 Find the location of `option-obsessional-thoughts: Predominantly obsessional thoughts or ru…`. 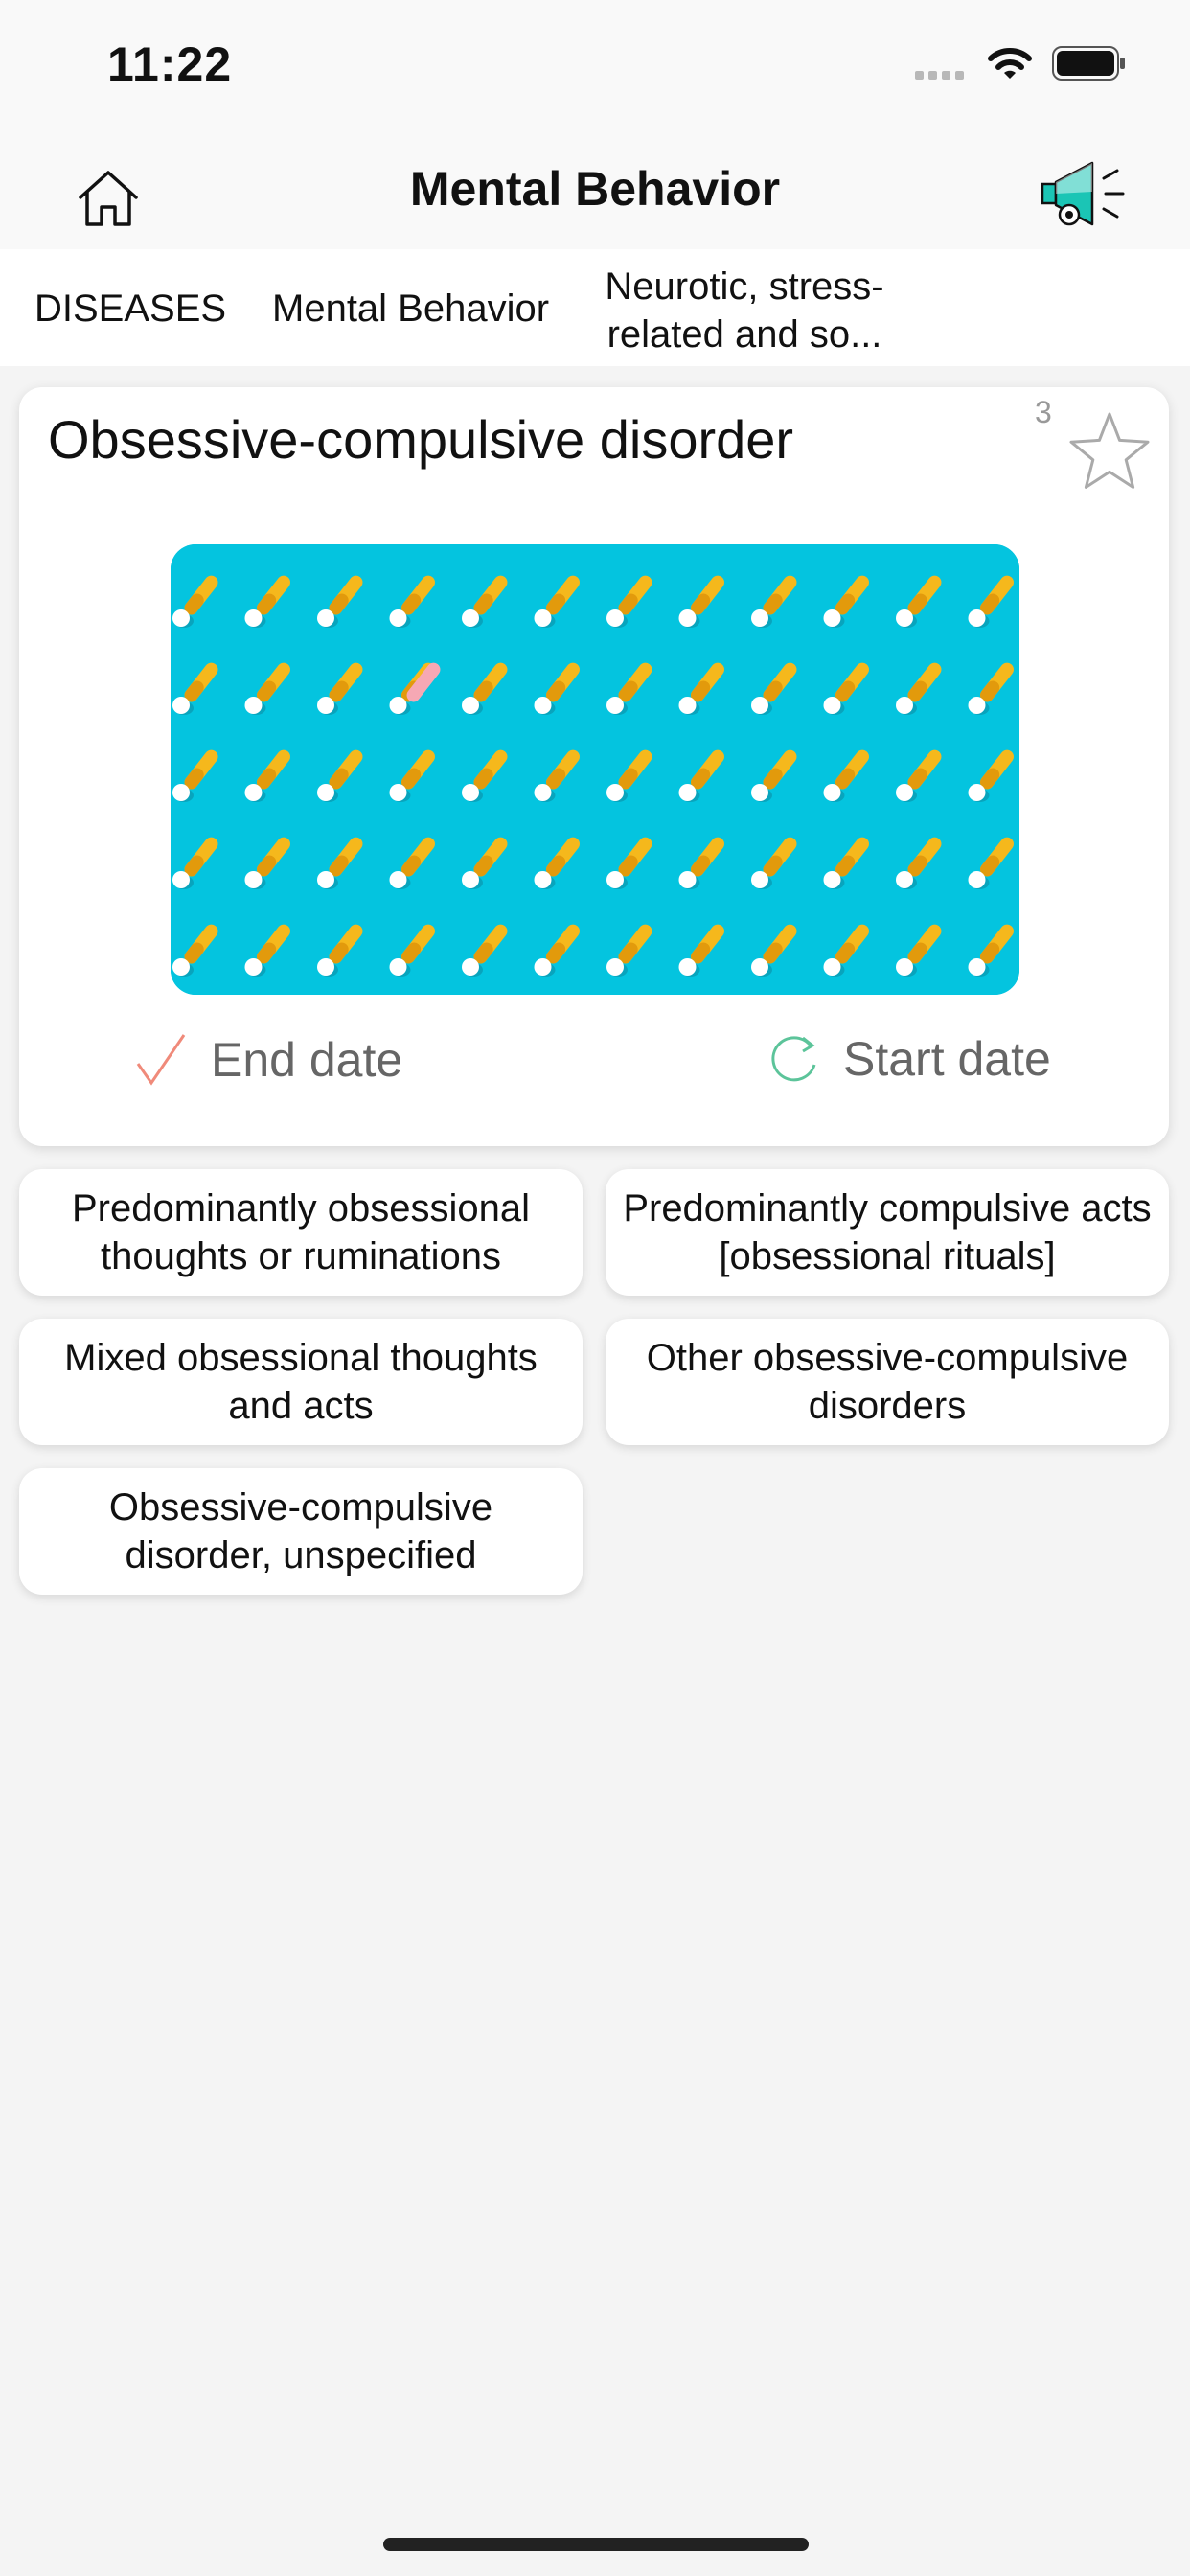

option-obsessional-thoughts: Predominantly obsessional thoughts or ru… is located at coordinates (301, 1232).